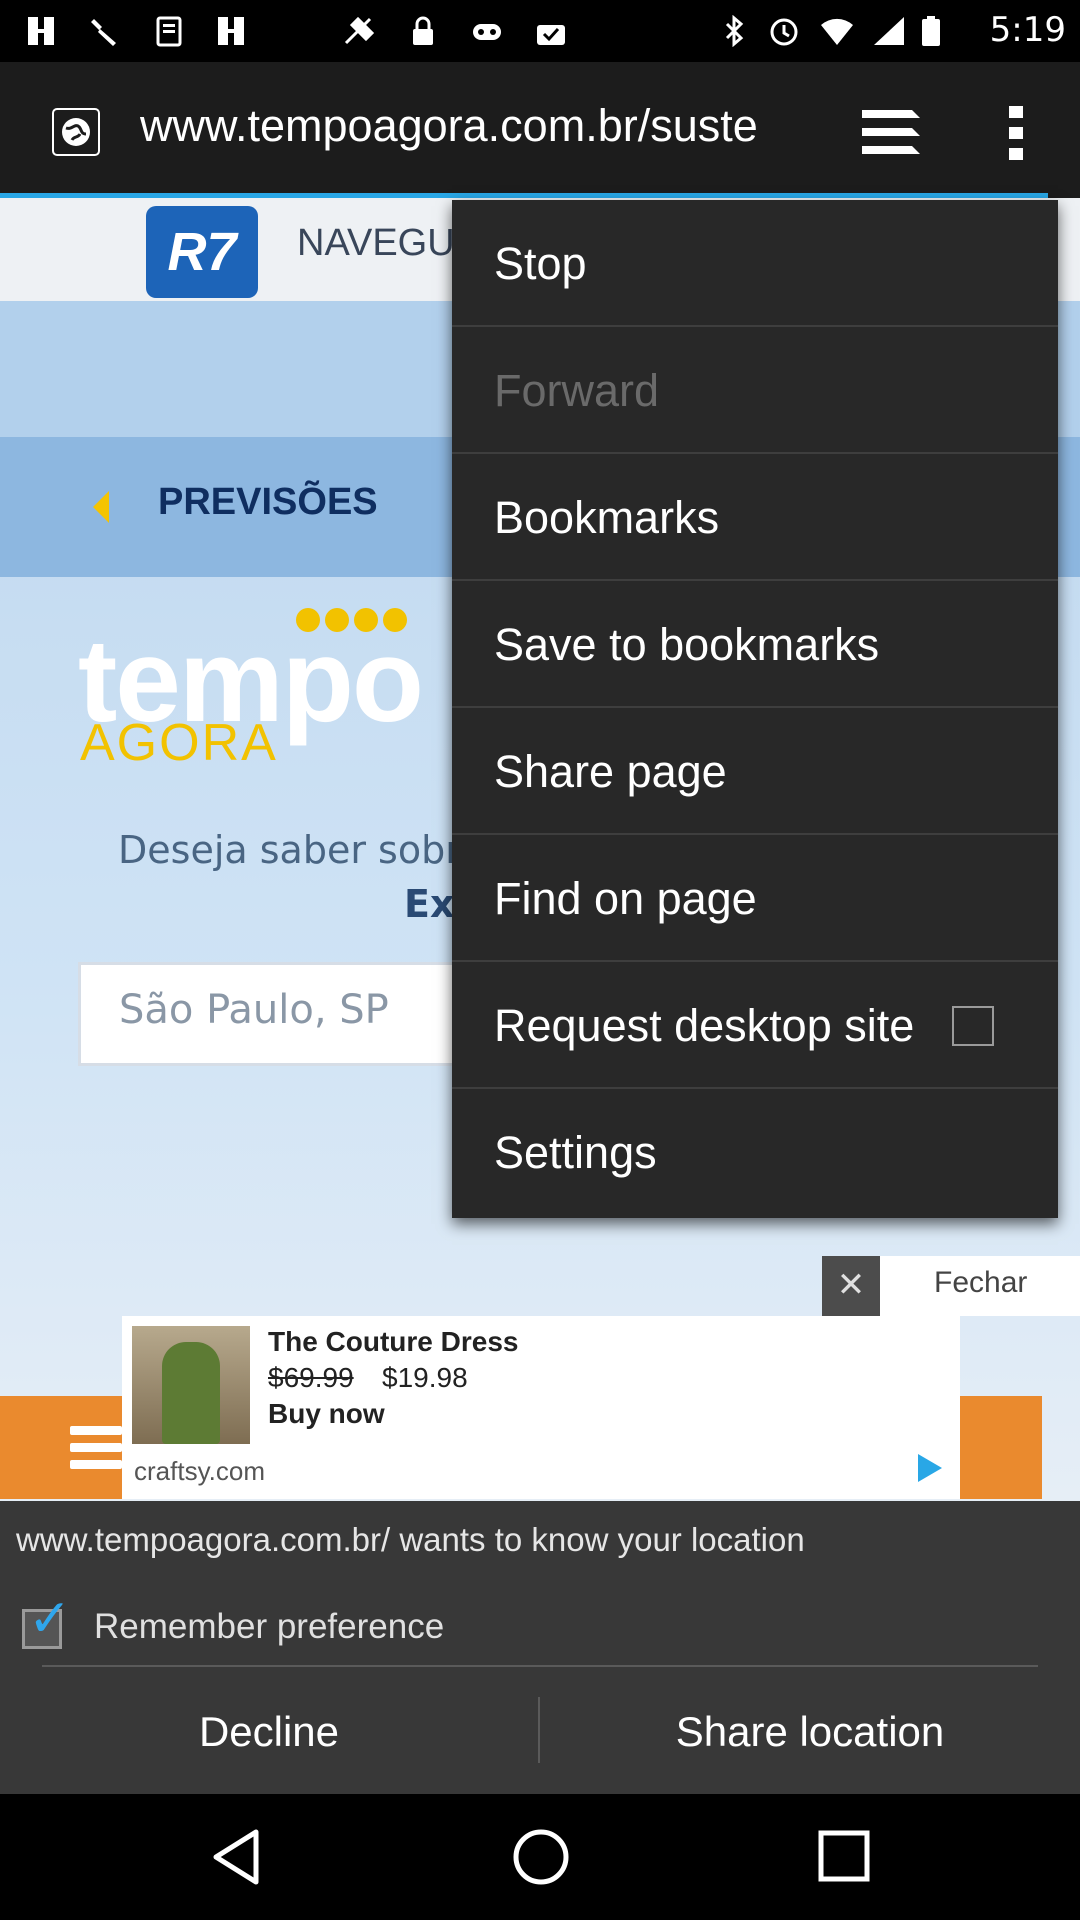 The width and height of the screenshot is (1080, 1920). What do you see at coordinates (326, 1414) in the screenshot?
I see `ad-buy-now: Buy now` at bounding box center [326, 1414].